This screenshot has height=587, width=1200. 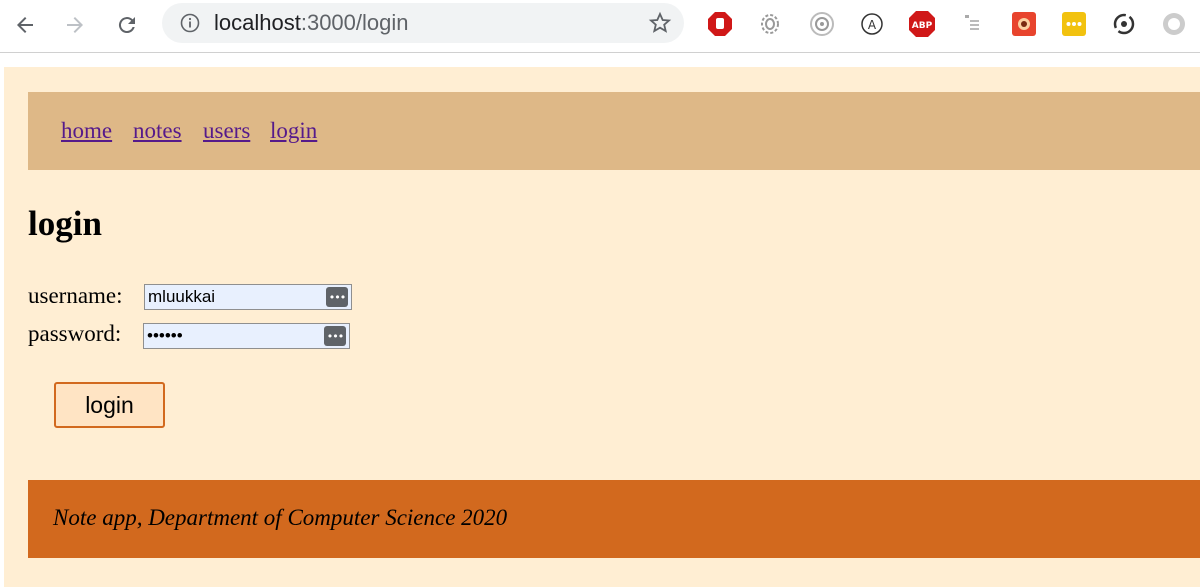 I want to click on dots-icon, so click(x=1074, y=24).